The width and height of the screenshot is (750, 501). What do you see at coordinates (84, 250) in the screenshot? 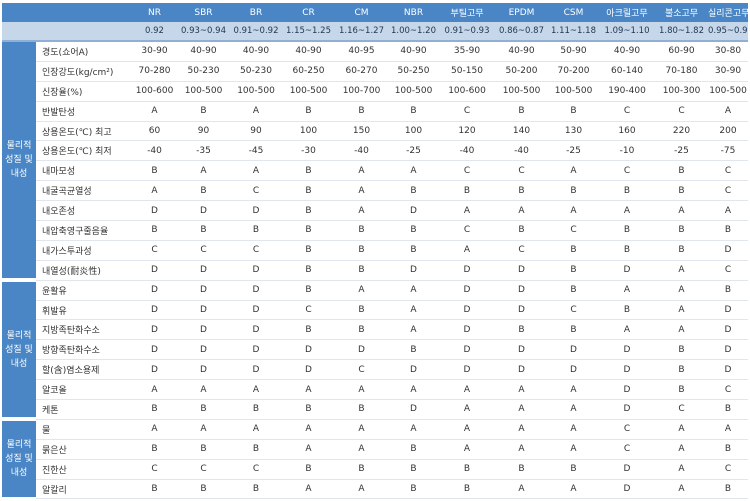
I see `property-name: 내가스투과성` at bounding box center [84, 250].